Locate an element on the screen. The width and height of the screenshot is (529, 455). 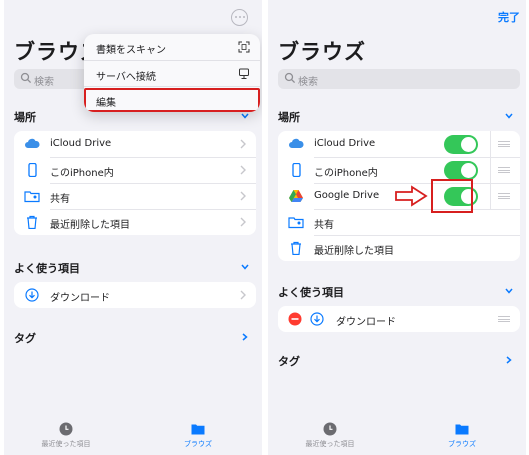
menu-item-connect-server: サーバへ接続 is located at coordinates (172, 73).